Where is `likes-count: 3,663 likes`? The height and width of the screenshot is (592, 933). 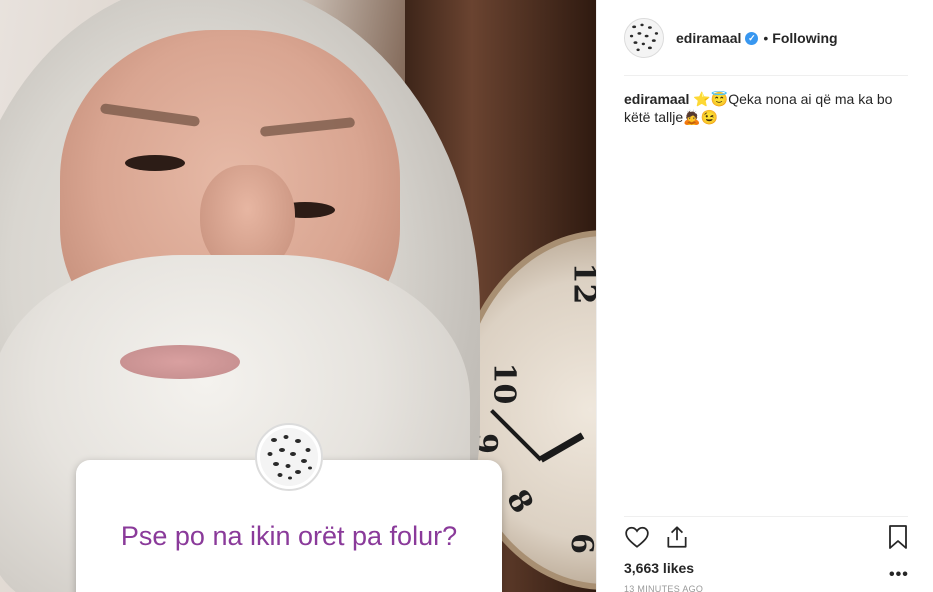
likes-count: 3,663 likes is located at coordinates (659, 568).